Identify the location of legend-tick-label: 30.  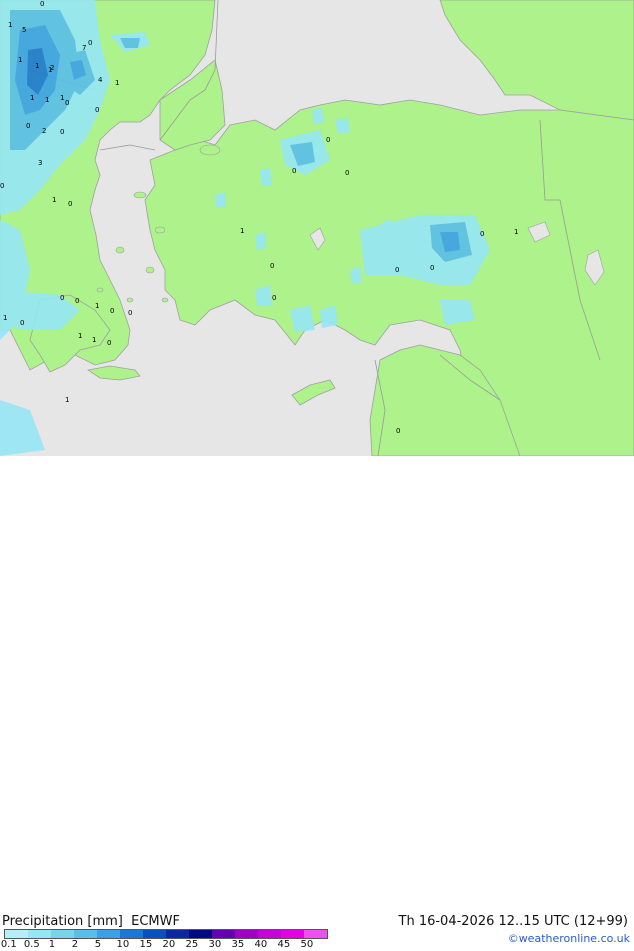
(215, 944).